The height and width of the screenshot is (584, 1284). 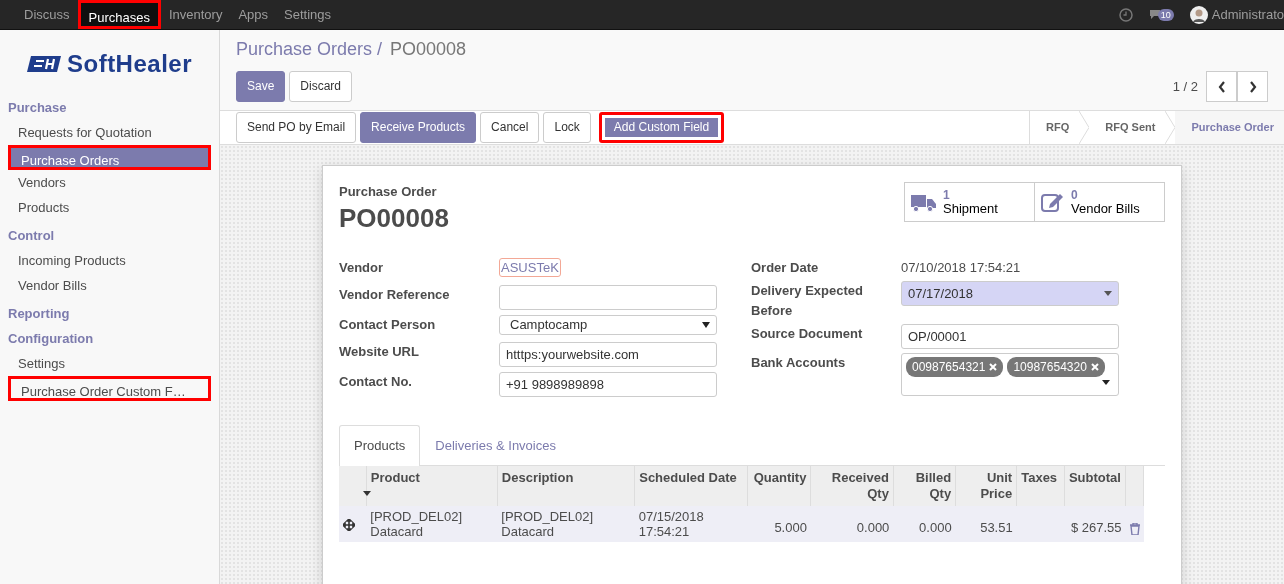 What do you see at coordinates (947, 195) in the screenshot?
I see `count: 1` at bounding box center [947, 195].